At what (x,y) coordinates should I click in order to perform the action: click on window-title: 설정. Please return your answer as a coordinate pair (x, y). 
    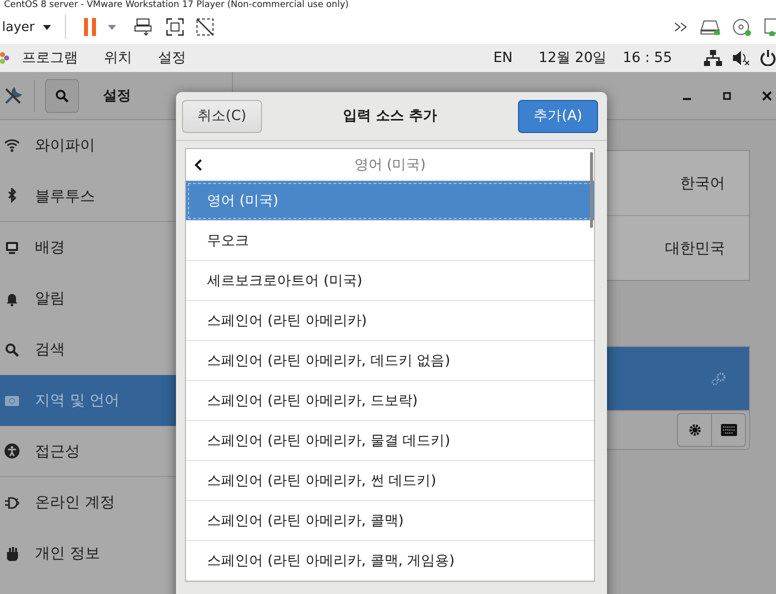
    Looking at the image, I should click on (117, 95).